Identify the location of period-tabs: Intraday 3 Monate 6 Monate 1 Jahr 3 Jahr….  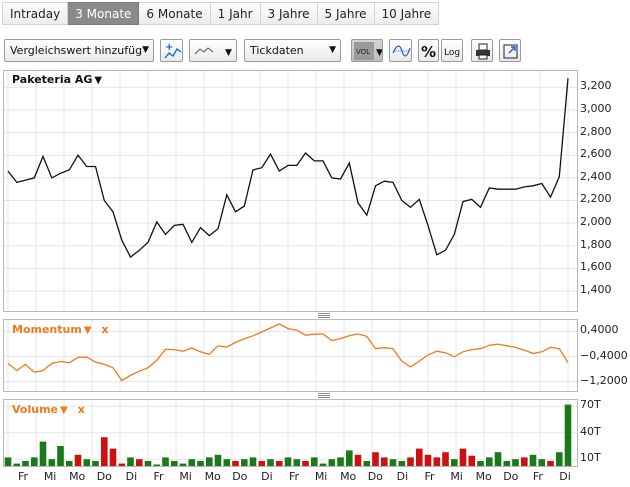
(221, 13).